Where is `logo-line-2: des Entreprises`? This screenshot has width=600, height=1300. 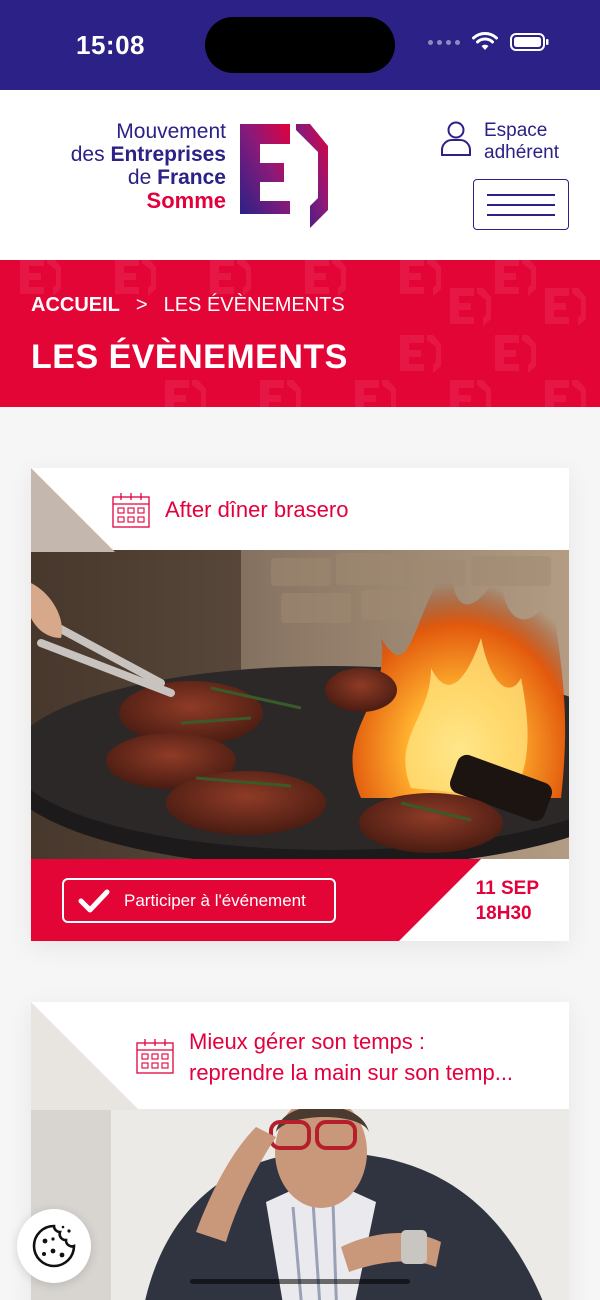 logo-line-2: des Entreprises is located at coordinates (148, 154).